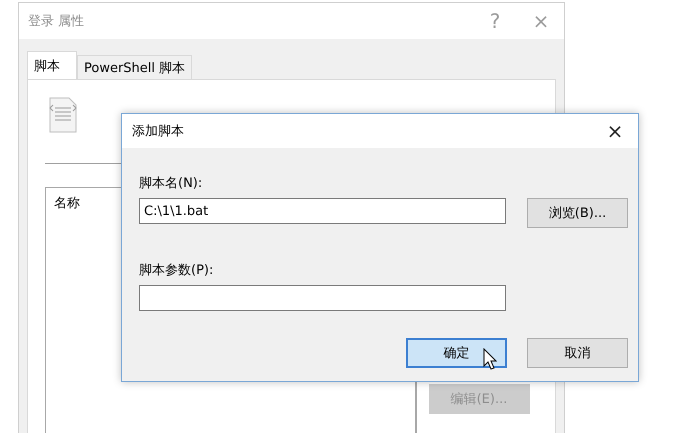 Image resolution: width=690 pixels, height=433 pixels. What do you see at coordinates (615, 131) in the screenshot?
I see `close-button: ×` at bounding box center [615, 131].